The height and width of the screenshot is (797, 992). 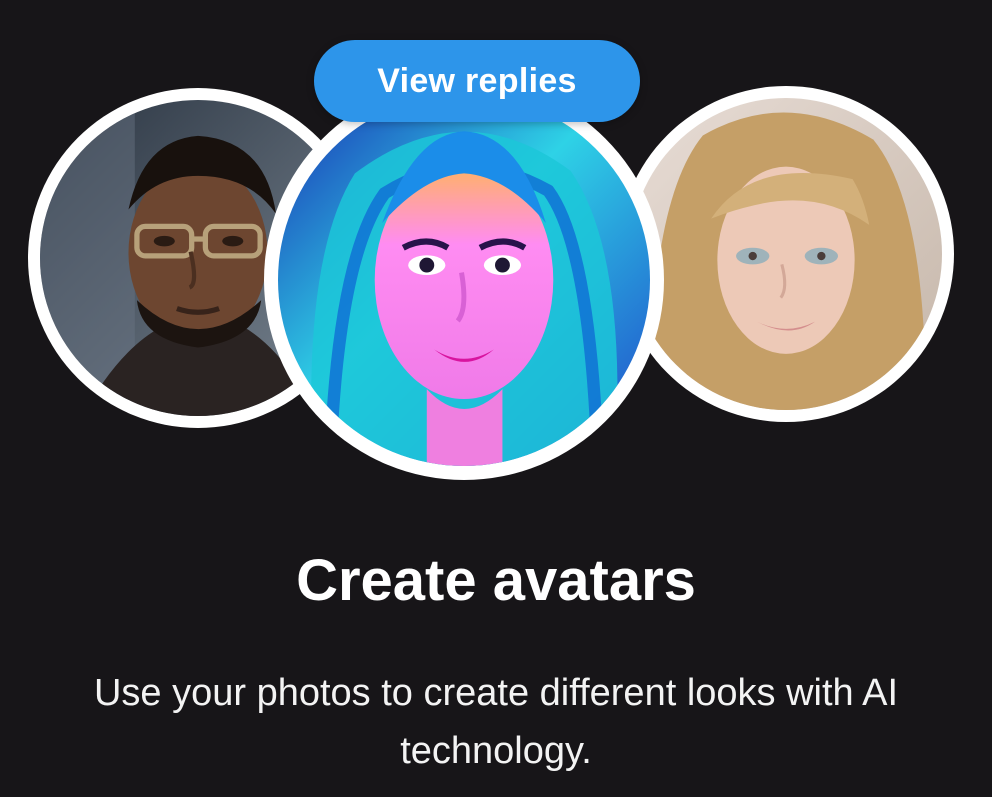 I want to click on avatar-right-image, so click(x=786, y=254).